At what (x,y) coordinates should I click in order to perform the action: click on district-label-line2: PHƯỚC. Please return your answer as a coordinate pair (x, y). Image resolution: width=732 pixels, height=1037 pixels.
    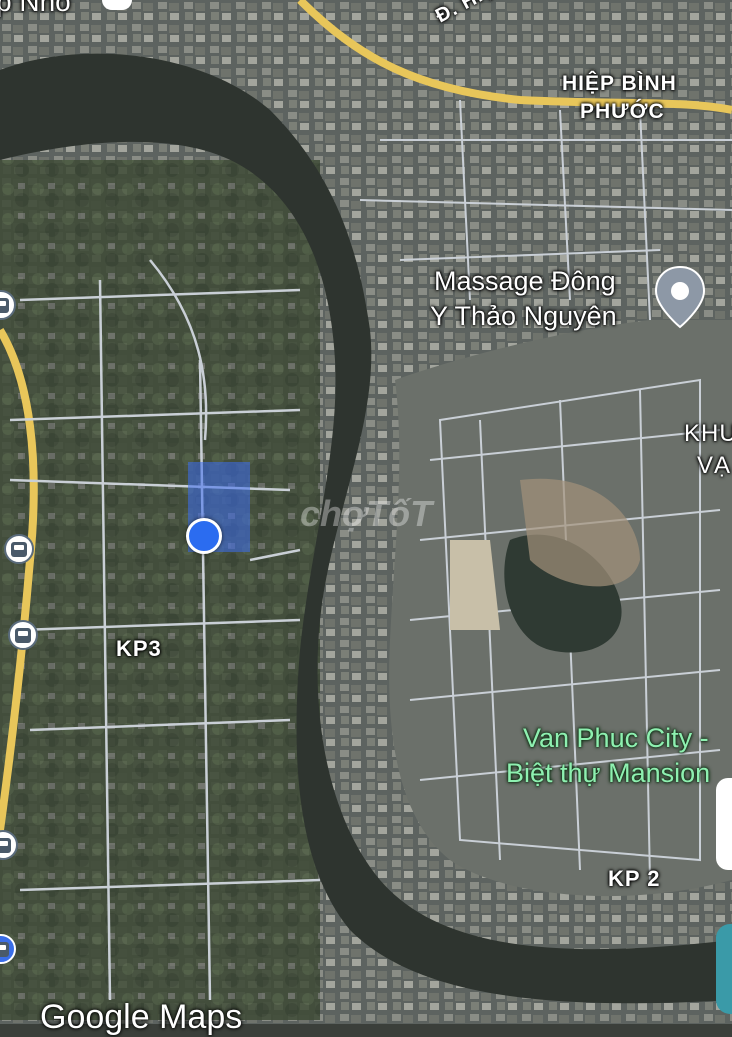
    Looking at the image, I should click on (622, 111).